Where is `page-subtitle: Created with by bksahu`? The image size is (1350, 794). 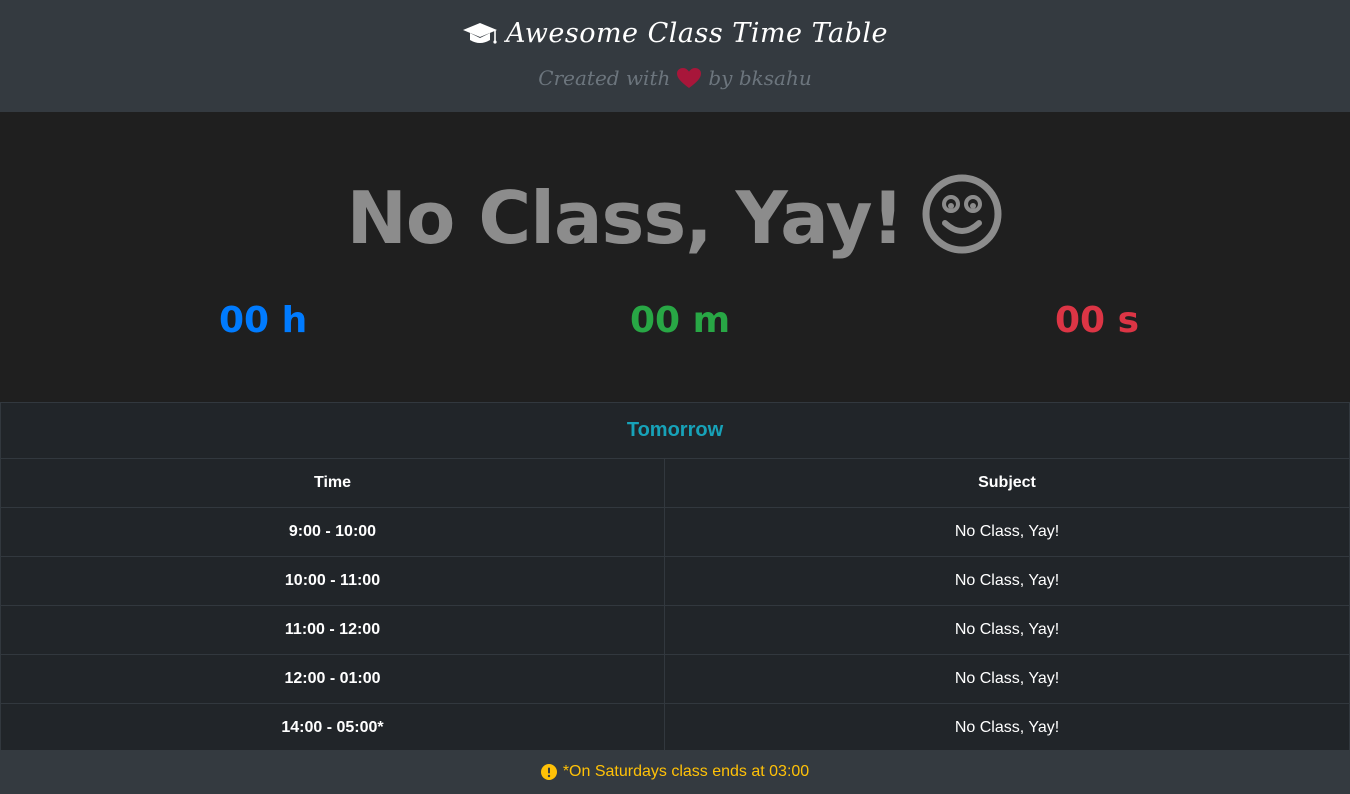 page-subtitle: Created with by bksahu is located at coordinates (675, 78).